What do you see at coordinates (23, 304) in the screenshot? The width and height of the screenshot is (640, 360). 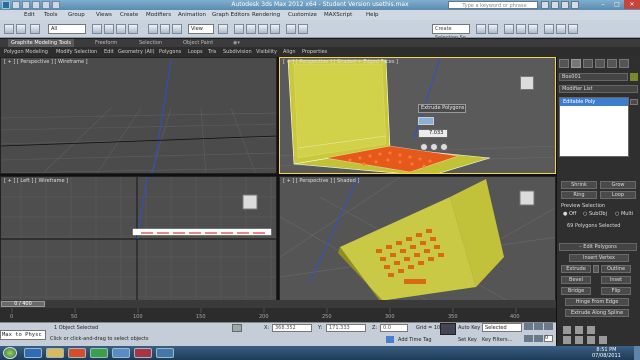 I see `time-slider-knob: 0 / 400` at bounding box center [23, 304].